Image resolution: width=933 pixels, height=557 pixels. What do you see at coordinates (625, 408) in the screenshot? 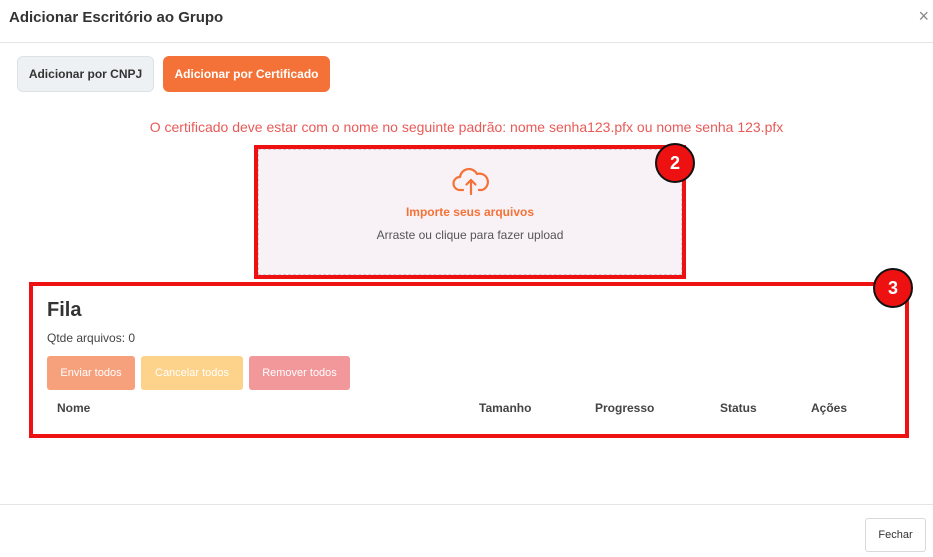
I see `column-header-progress: Progresso` at bounding box center [625, 408].